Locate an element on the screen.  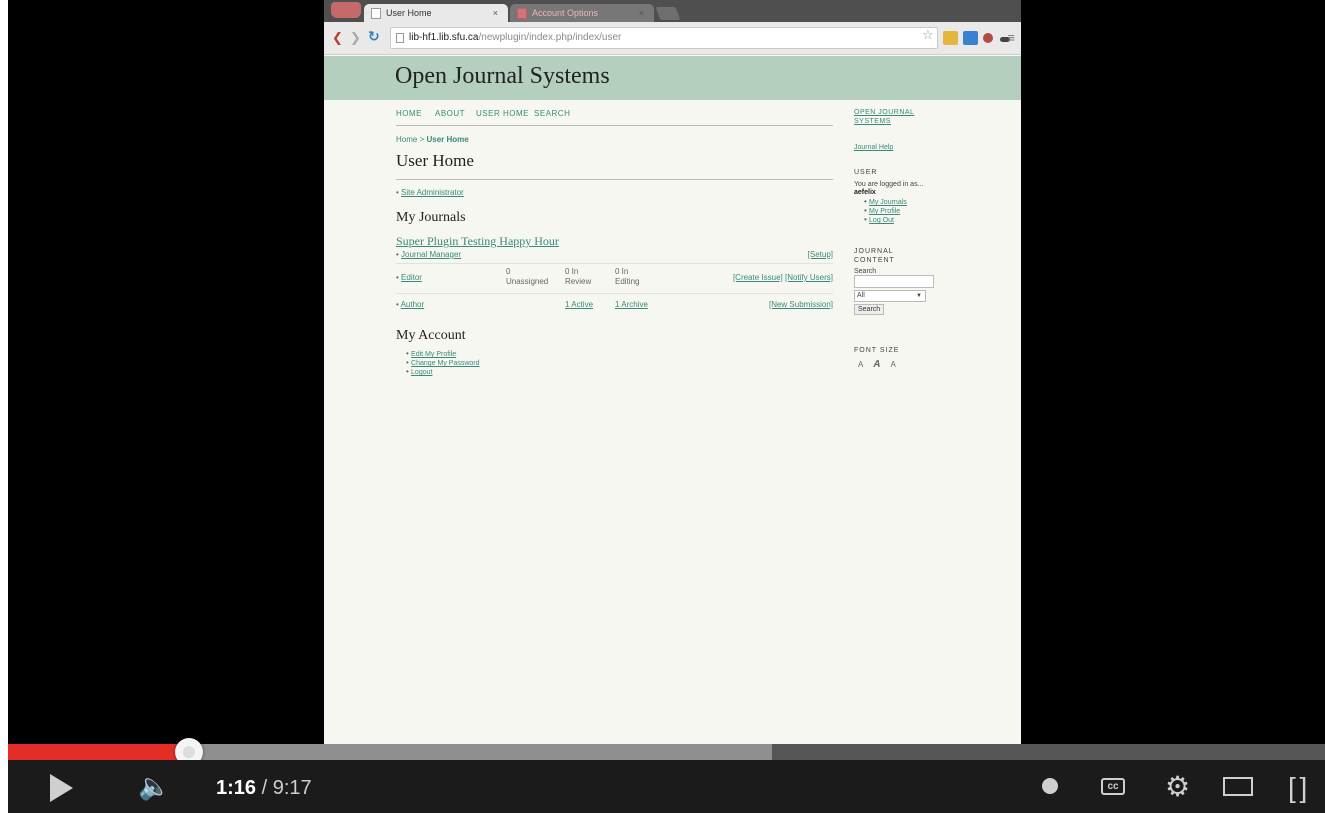
site-navbar: HOME ABOUT USER HOME SEARCH is located at coordinates (614, 113).